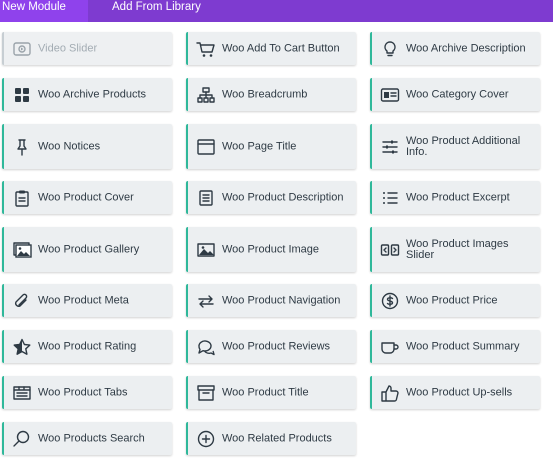 The height and width of the screenshot is (463, 553). I want to click on sliders-icon, so click(390, 147).